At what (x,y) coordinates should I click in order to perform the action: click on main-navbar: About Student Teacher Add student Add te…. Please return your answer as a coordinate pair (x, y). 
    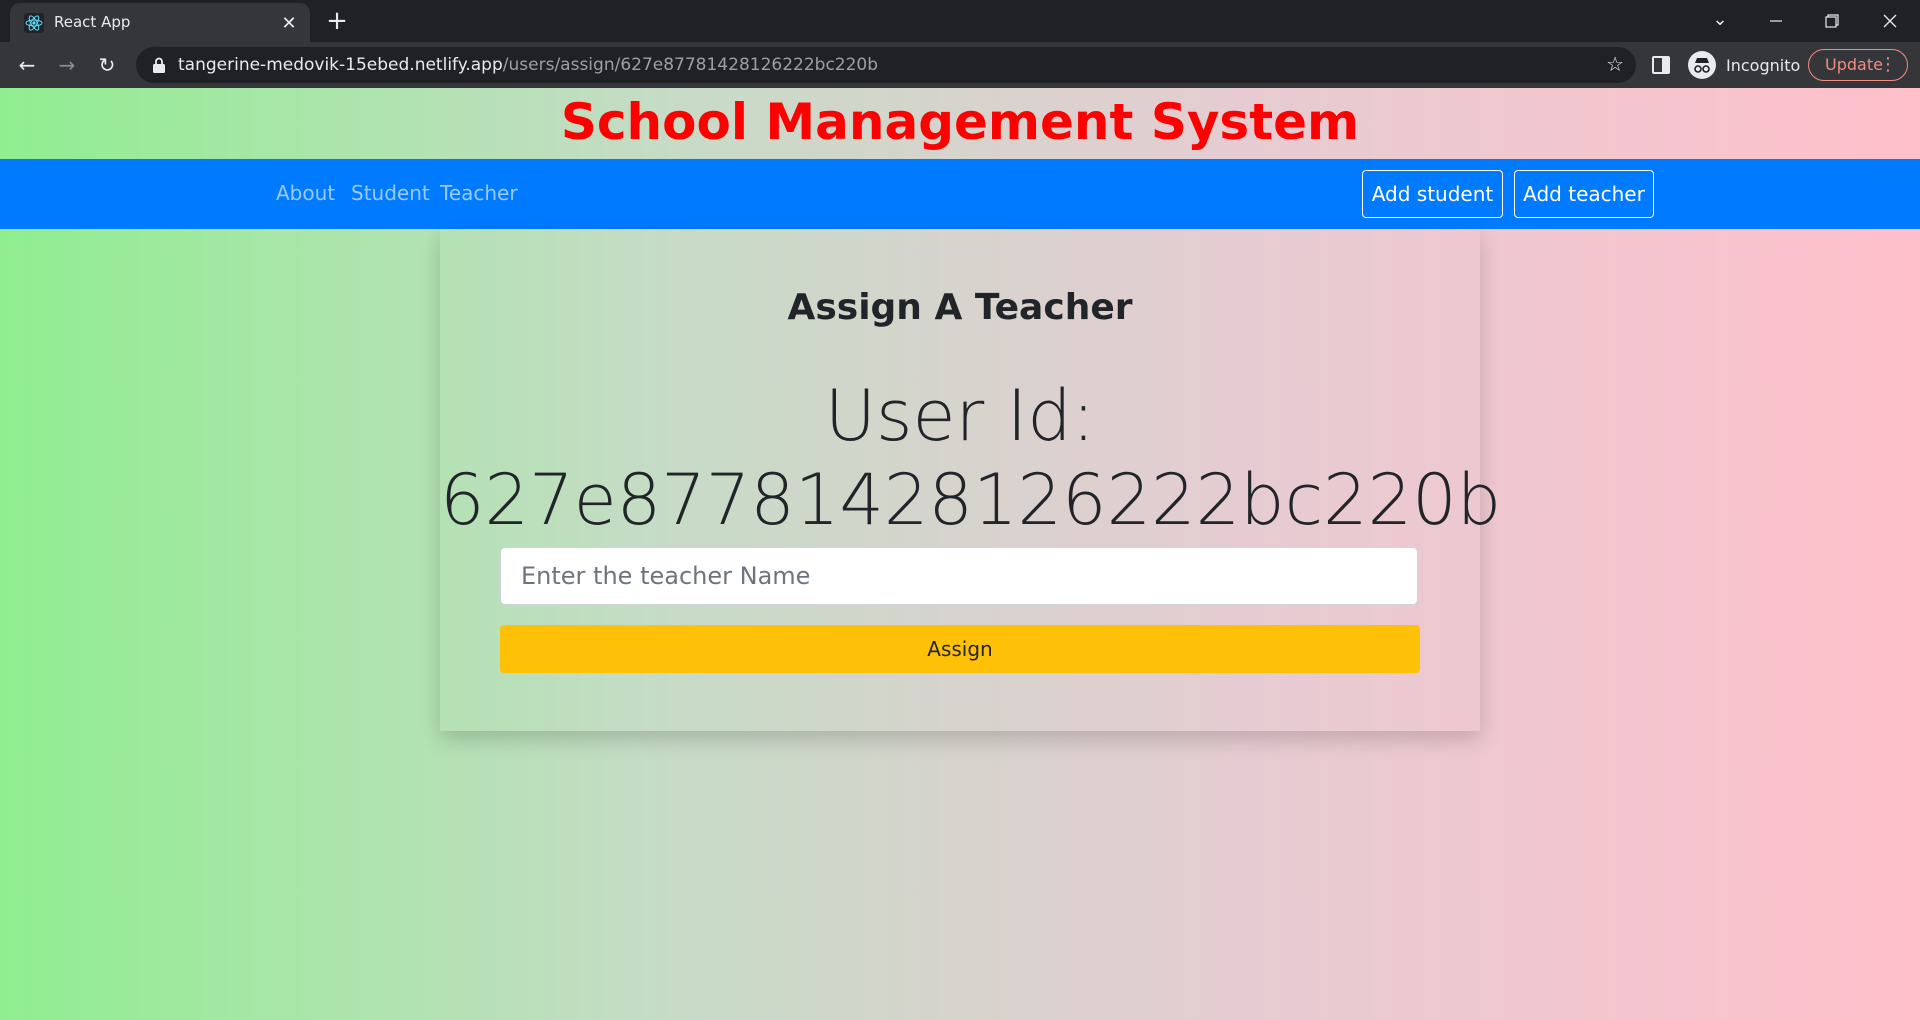
    Looking at the image, I should click on (960, 194).